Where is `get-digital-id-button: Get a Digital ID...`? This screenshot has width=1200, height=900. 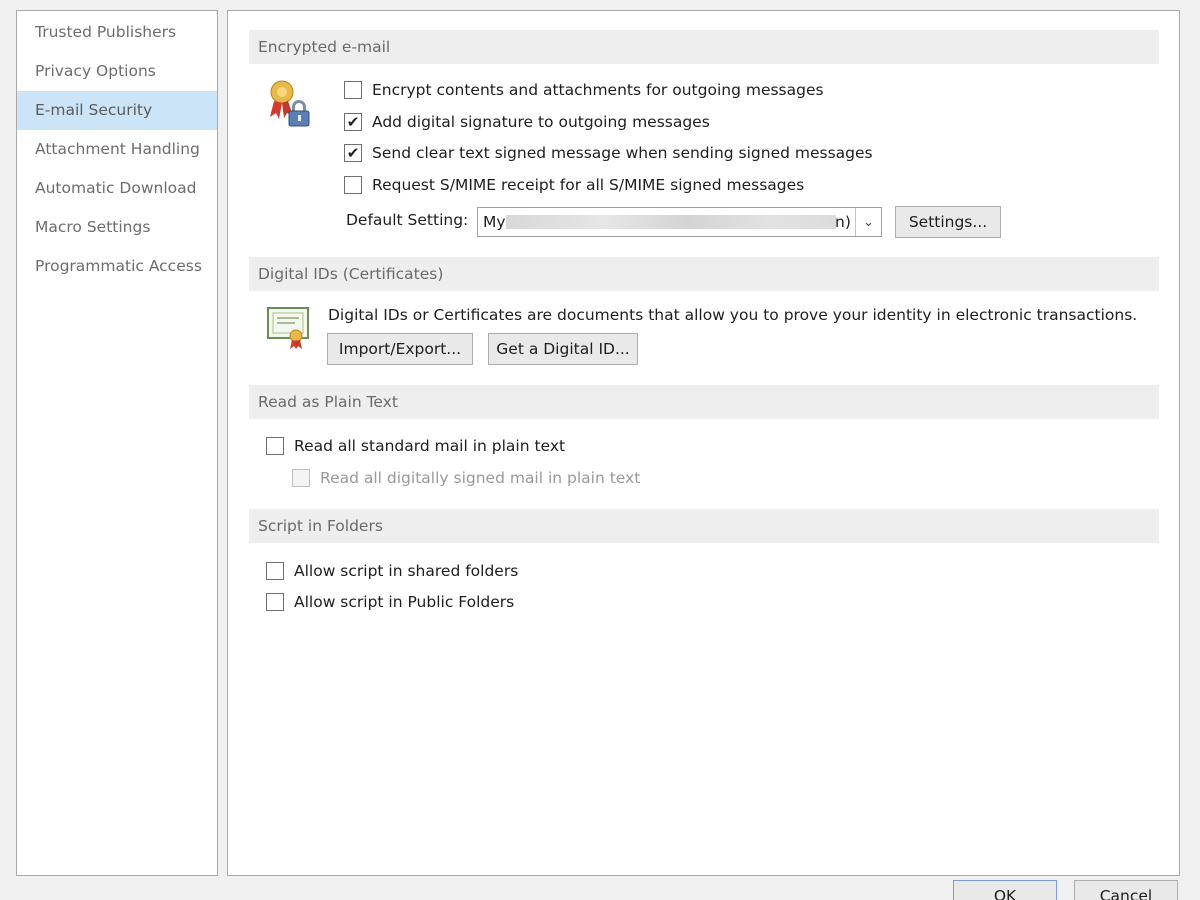
get-digital-id-button: Get a Digital ID... is located at coordinates (563, 349).